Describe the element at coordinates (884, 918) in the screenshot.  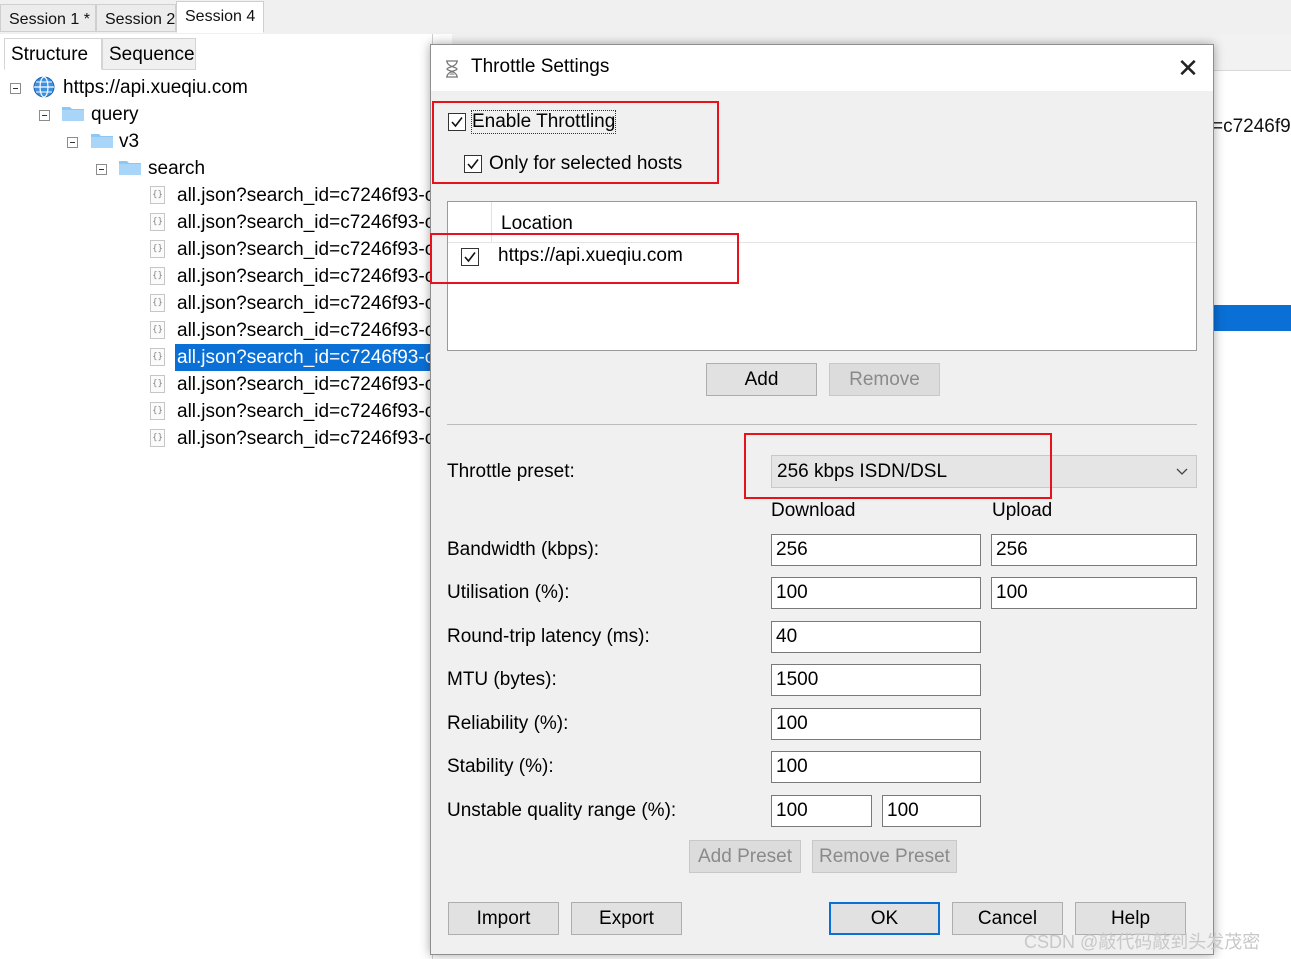
I see `ok-button: OK` at that location.